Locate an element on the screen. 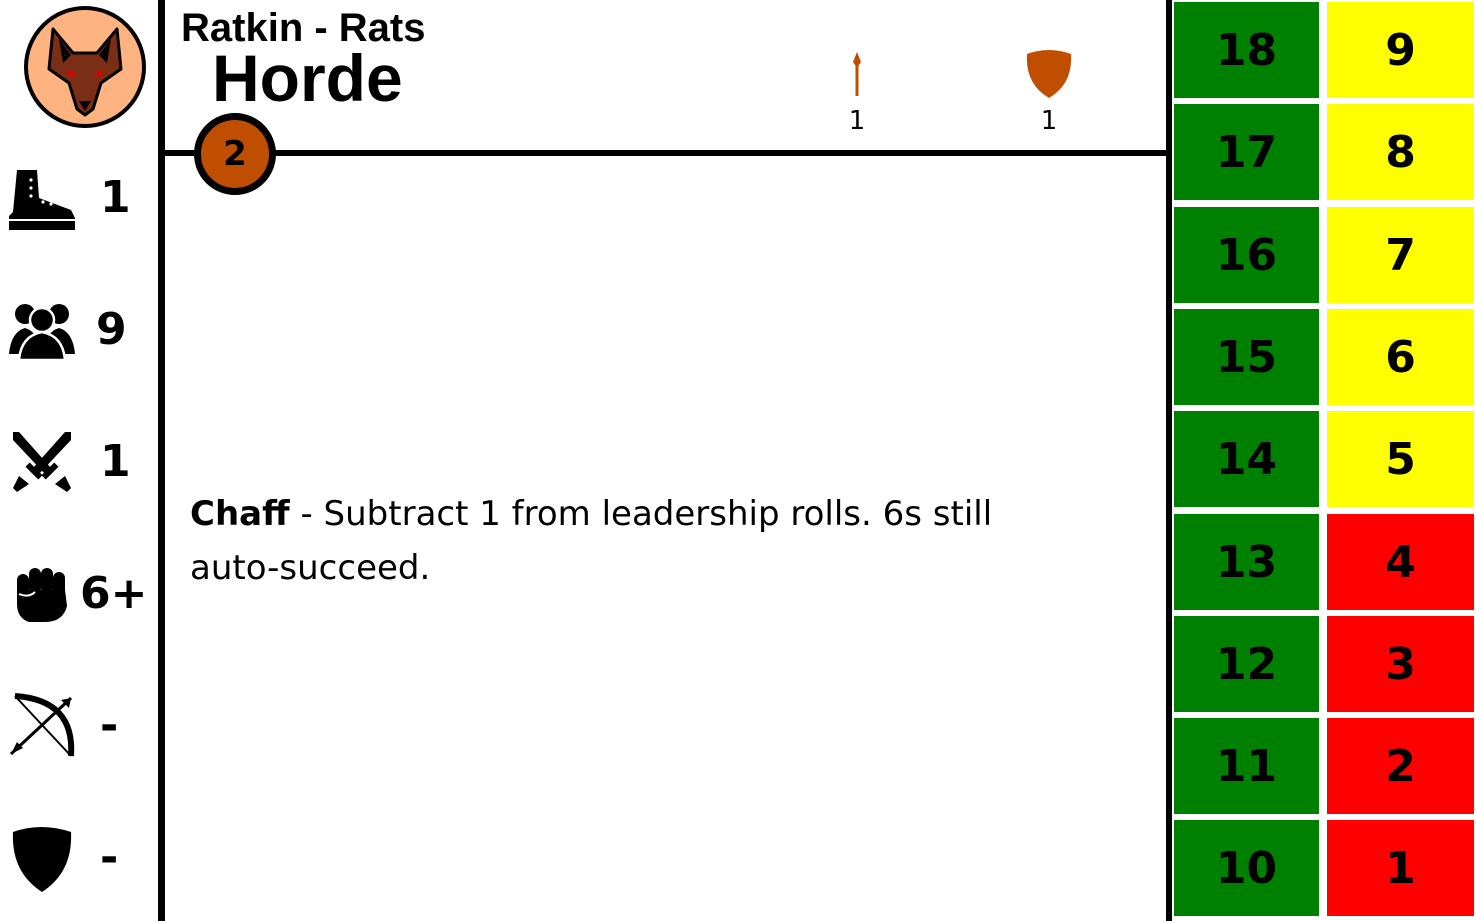 The height and width of the screenshot is (921, 1476). health-cell: 3 is located at coordinates (1400, 664).